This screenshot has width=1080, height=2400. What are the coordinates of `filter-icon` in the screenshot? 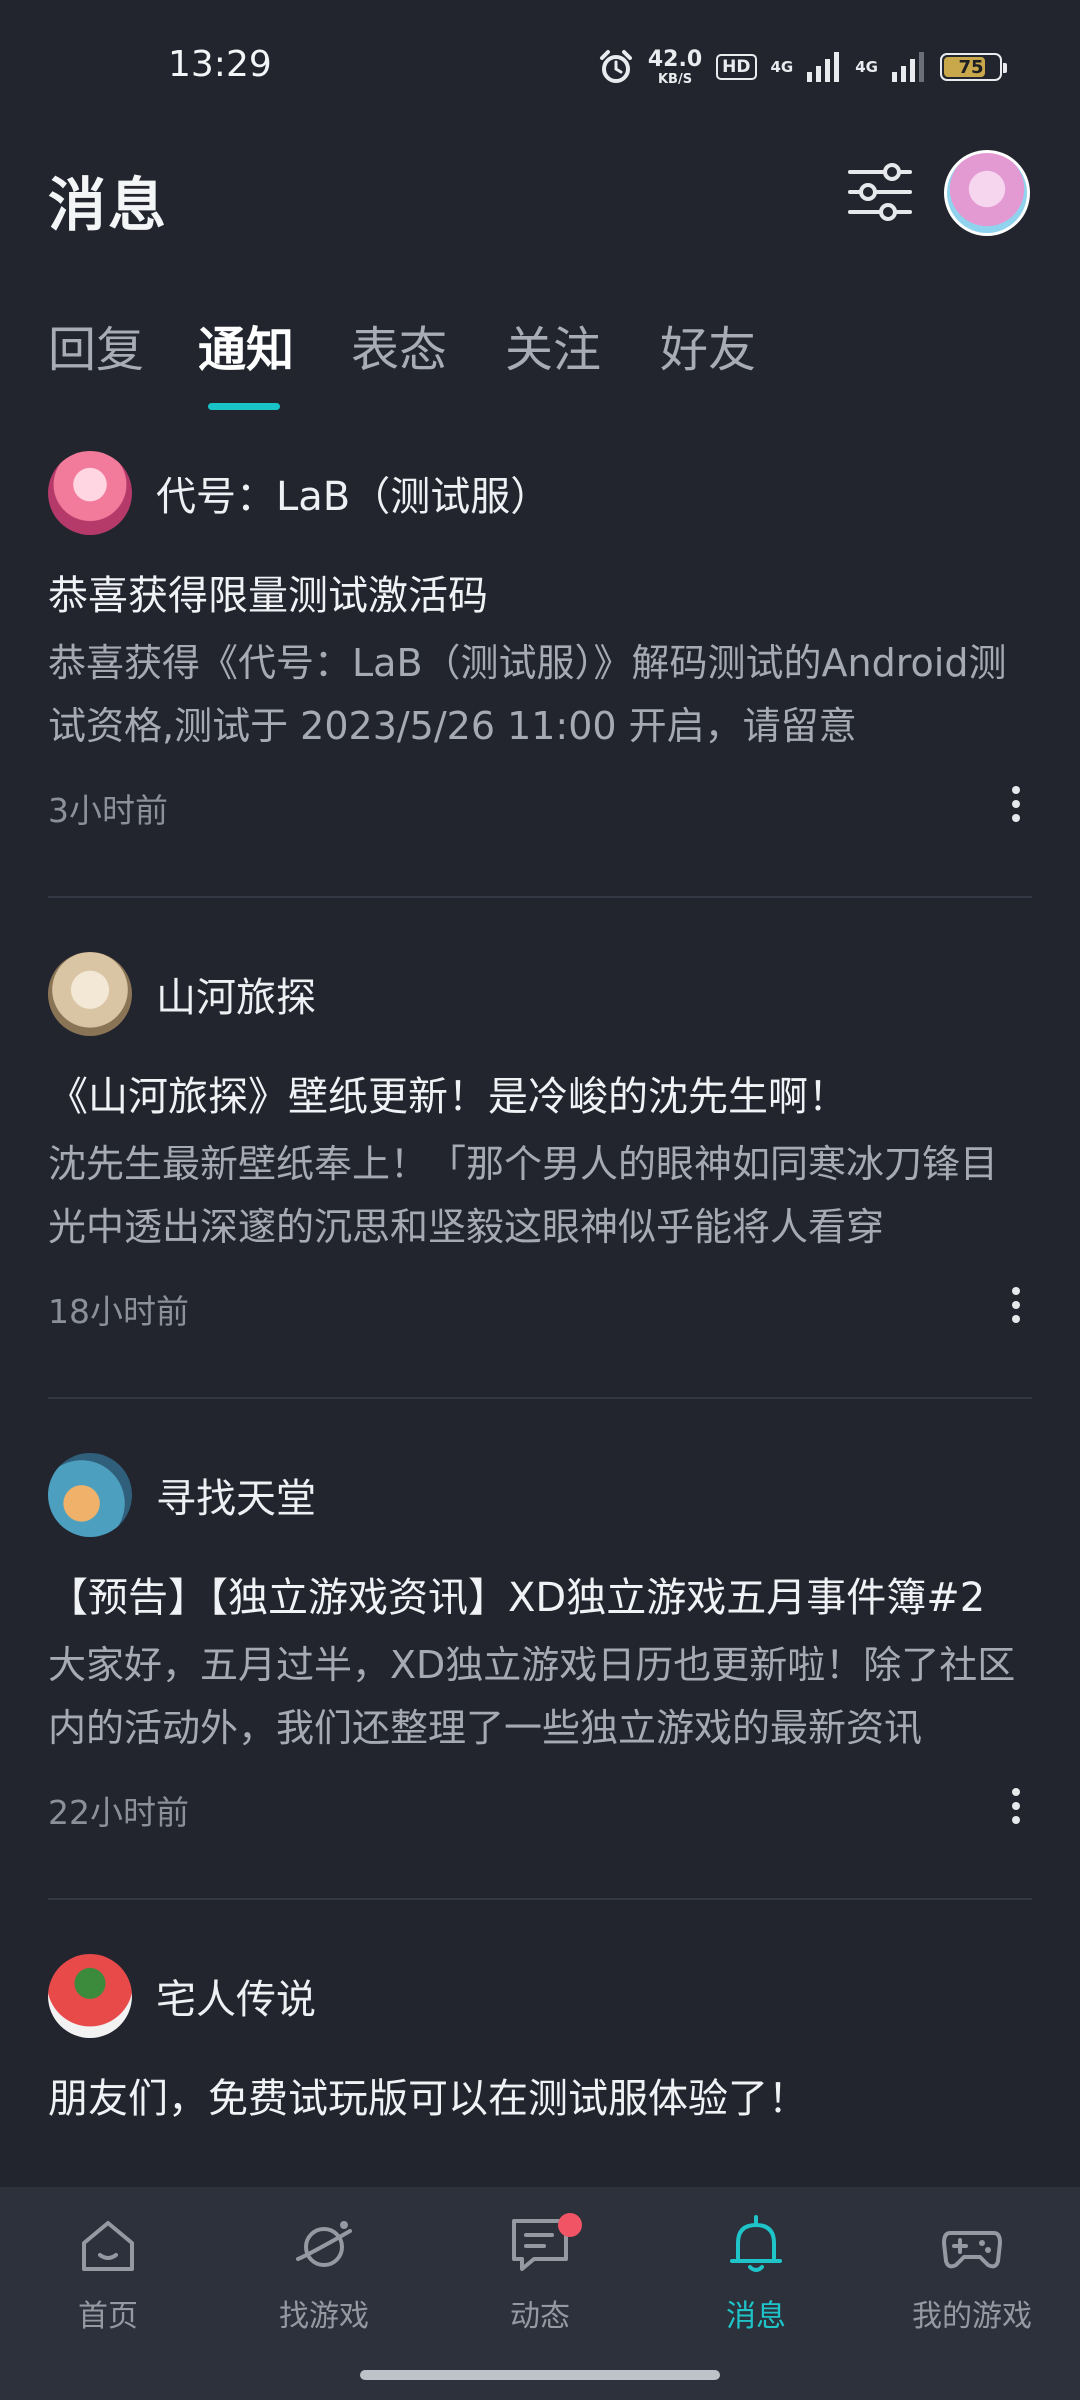 It's located at (880, 192).